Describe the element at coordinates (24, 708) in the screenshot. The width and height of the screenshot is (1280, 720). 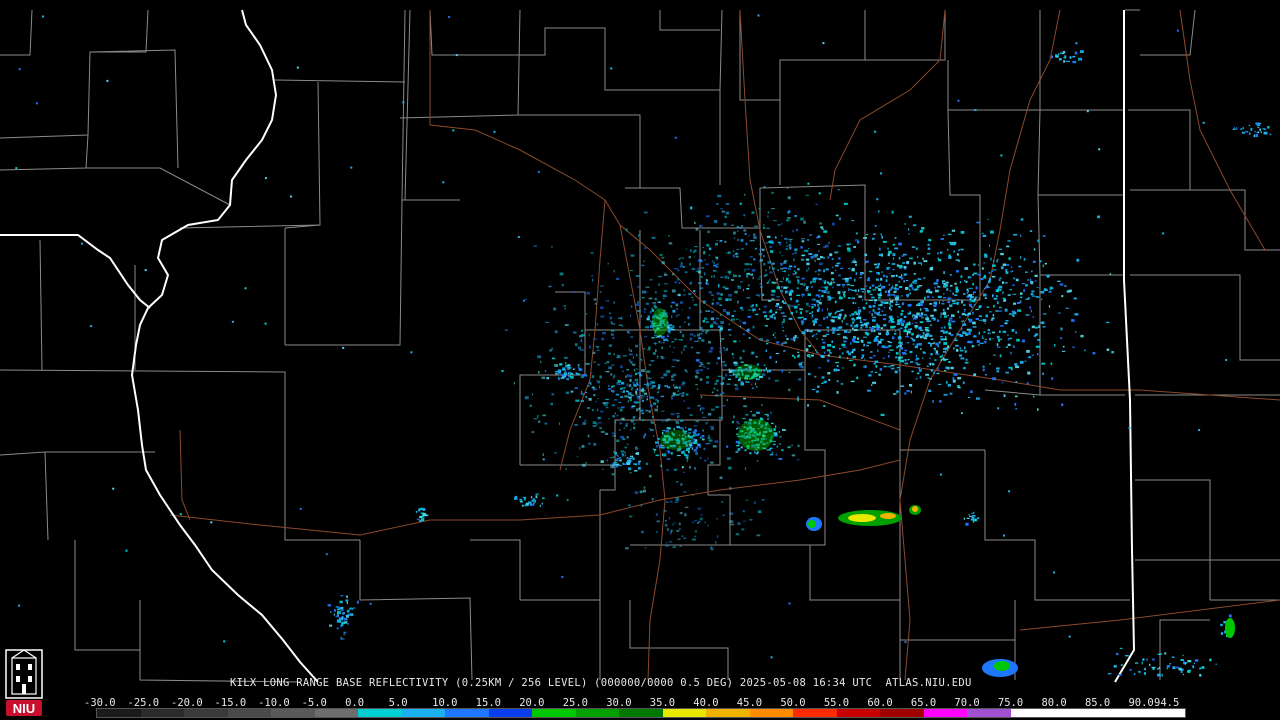
I see `niu-logo-text: NIU` at that location.